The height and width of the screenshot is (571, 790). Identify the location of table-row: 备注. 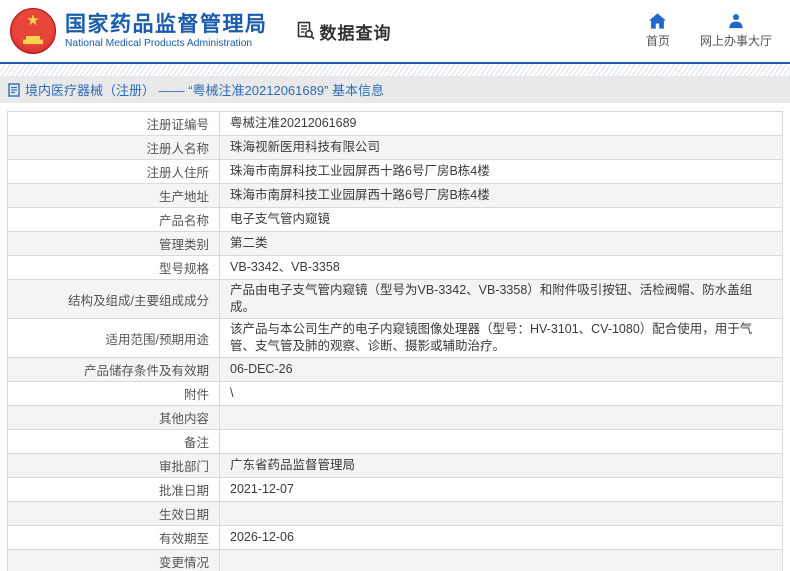
(395, 441).